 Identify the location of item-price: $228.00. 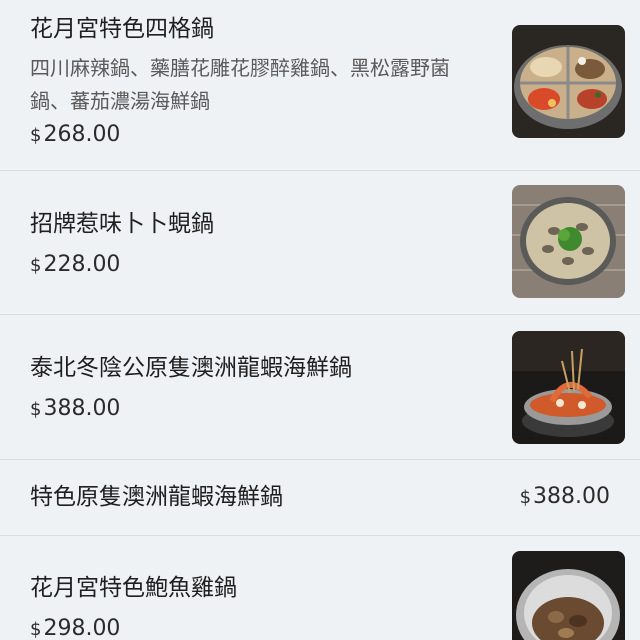
(75, 265).